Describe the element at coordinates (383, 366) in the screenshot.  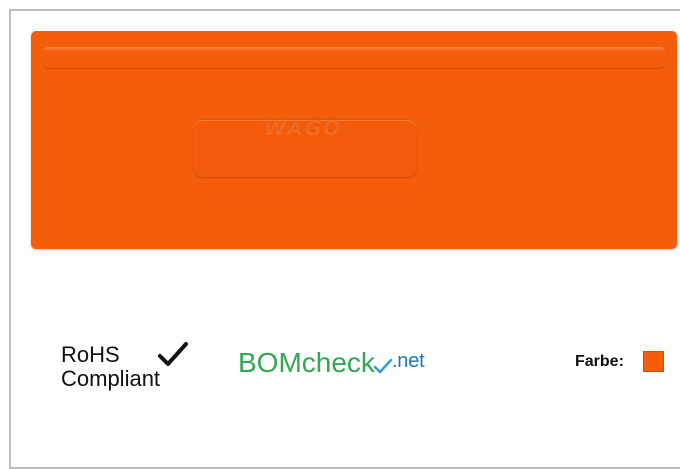
I see `bomcheck-check-icon` at that location.